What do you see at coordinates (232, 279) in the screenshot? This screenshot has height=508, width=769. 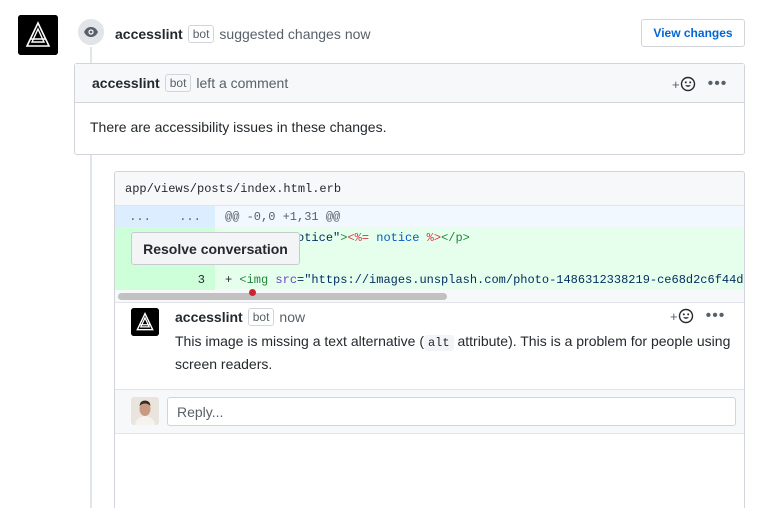 I see `diff-prefix: +` at bounding box center [232, 279].